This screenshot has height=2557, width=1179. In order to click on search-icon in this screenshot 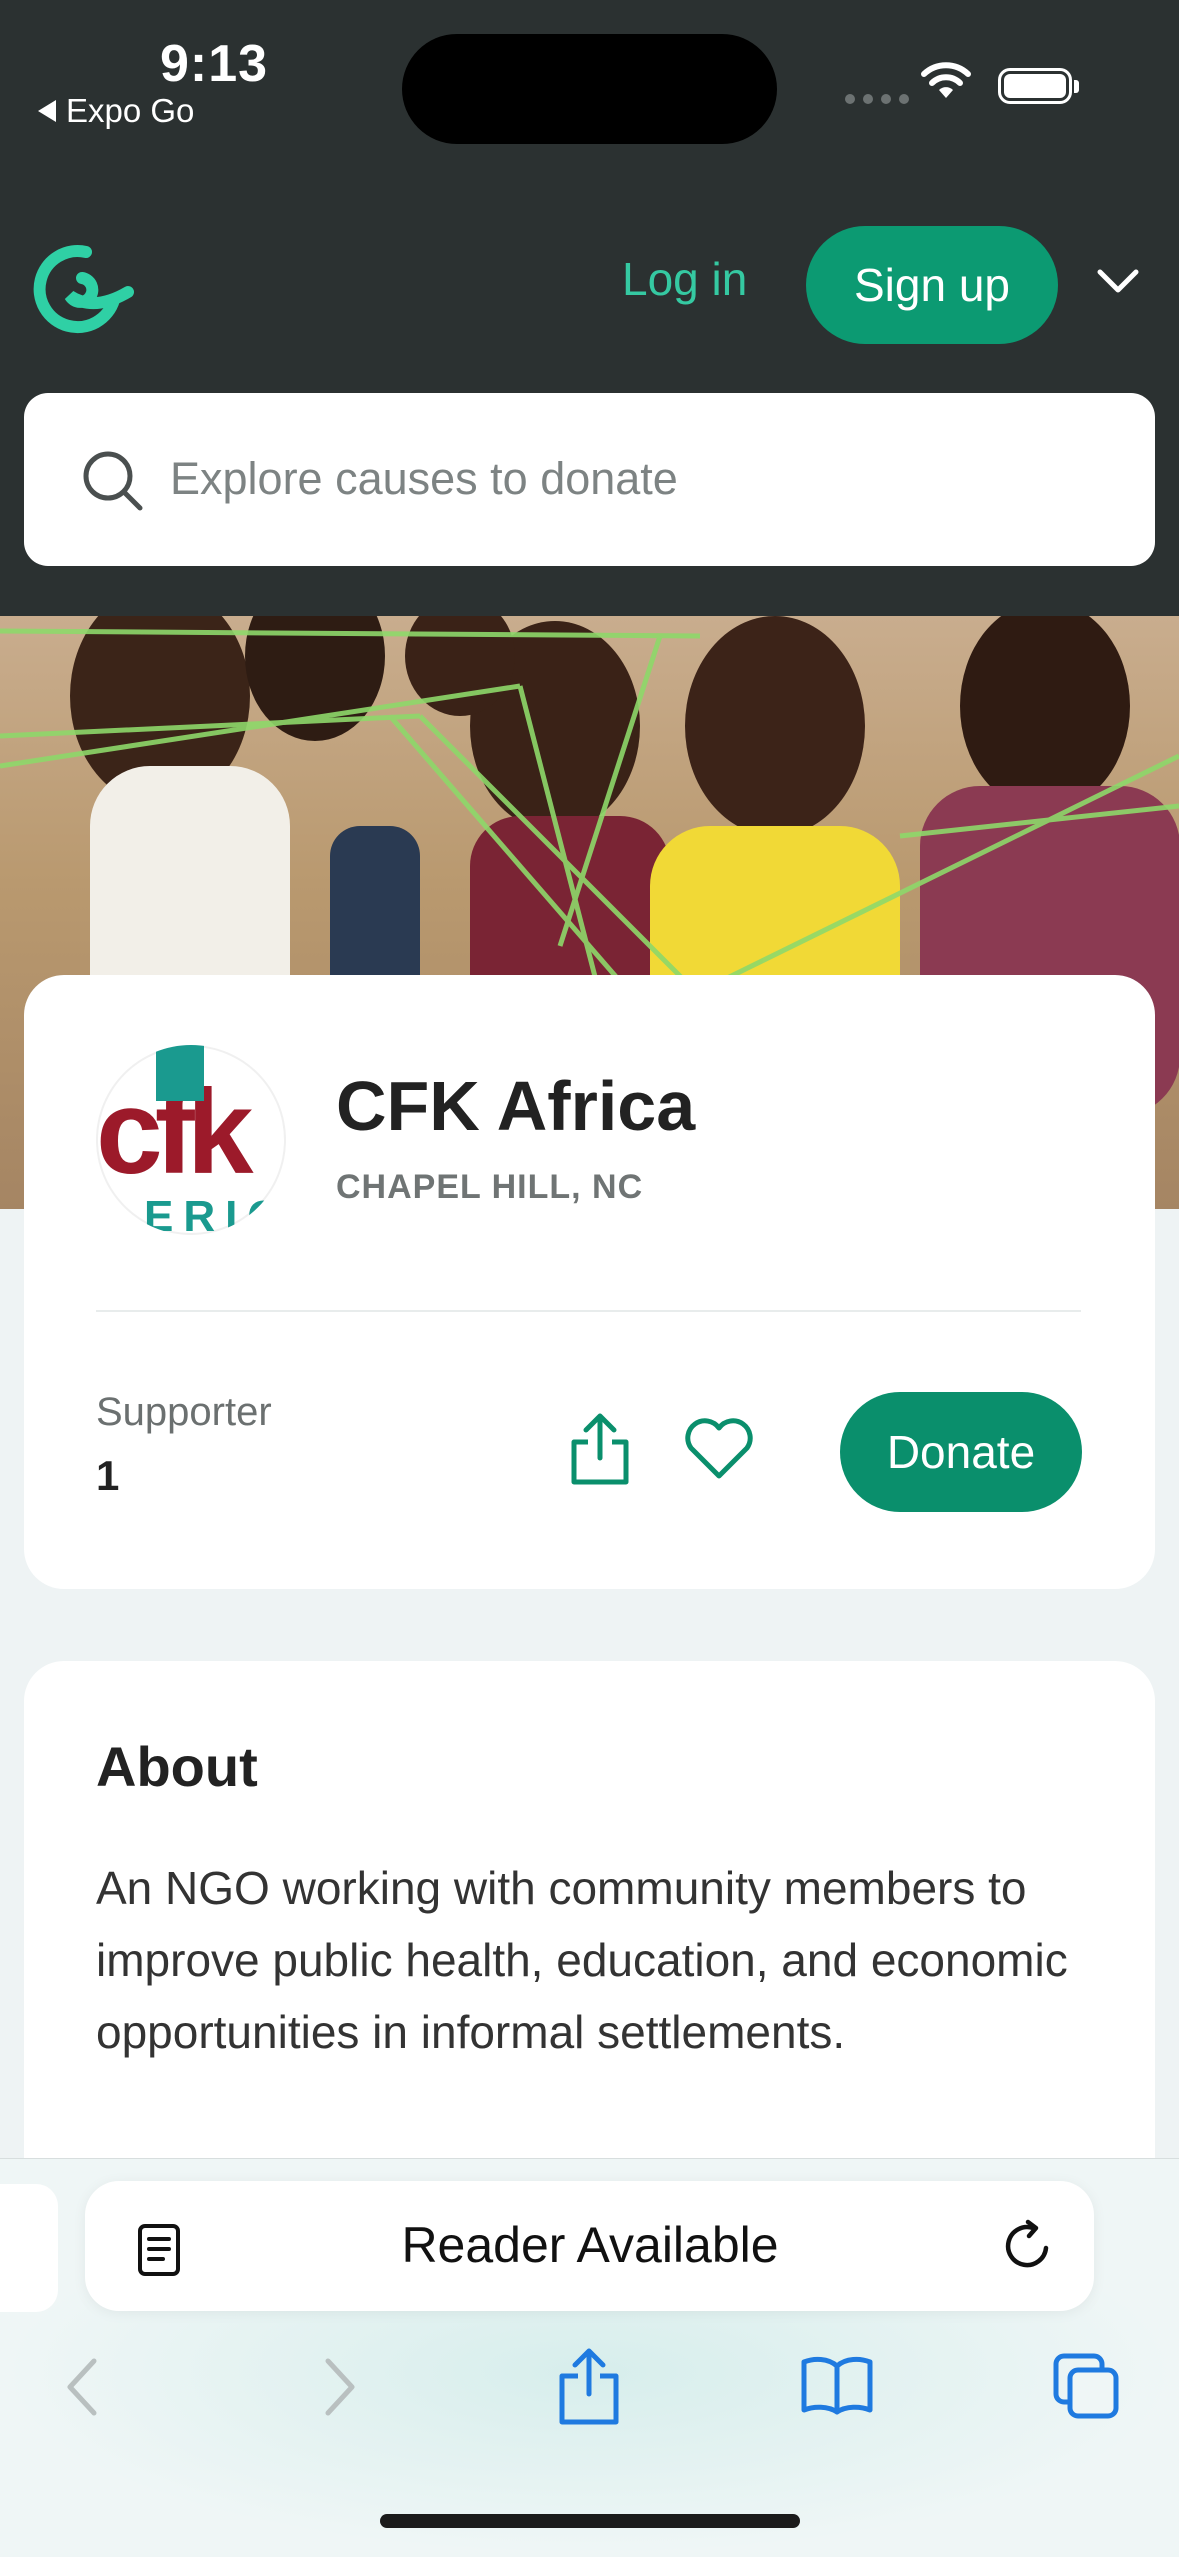, I will do `click(113, 481)`.